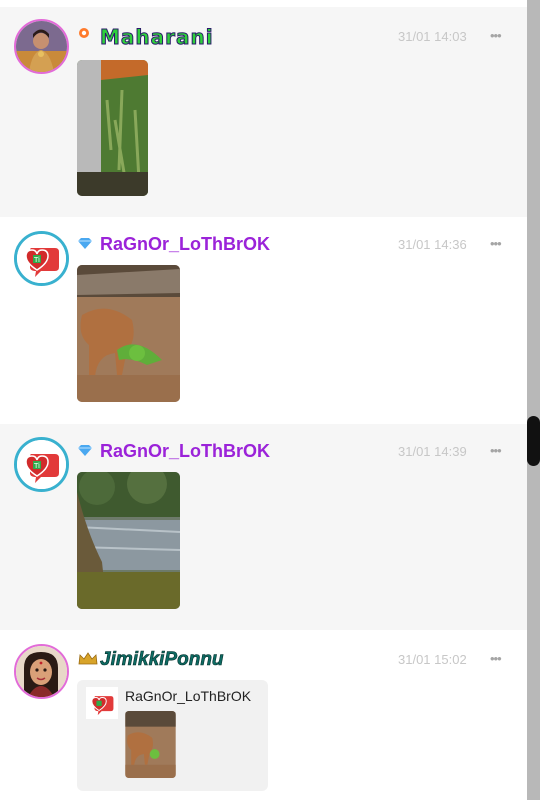 This screenshot has height=800, width=540. What do you see at coordinates (533, 441) in the screenshot?
I see `scrollbar-thumb` at bounding box center [533, 441].